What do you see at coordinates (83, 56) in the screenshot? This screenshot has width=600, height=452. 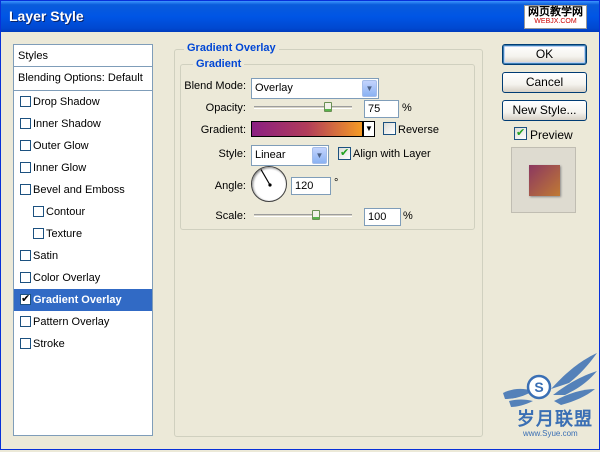 I see `styles-header: Styles` at bounding box center [83, 56].